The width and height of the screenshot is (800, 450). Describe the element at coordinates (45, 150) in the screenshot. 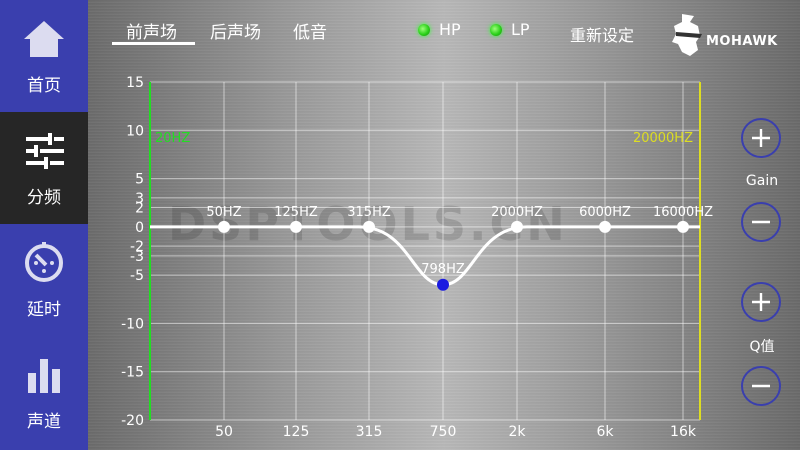

I see `sliders-icon` at that location.